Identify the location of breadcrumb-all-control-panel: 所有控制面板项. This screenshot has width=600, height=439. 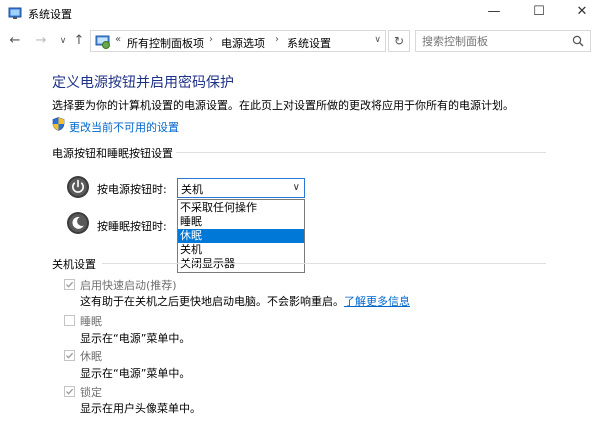
(165, 43).